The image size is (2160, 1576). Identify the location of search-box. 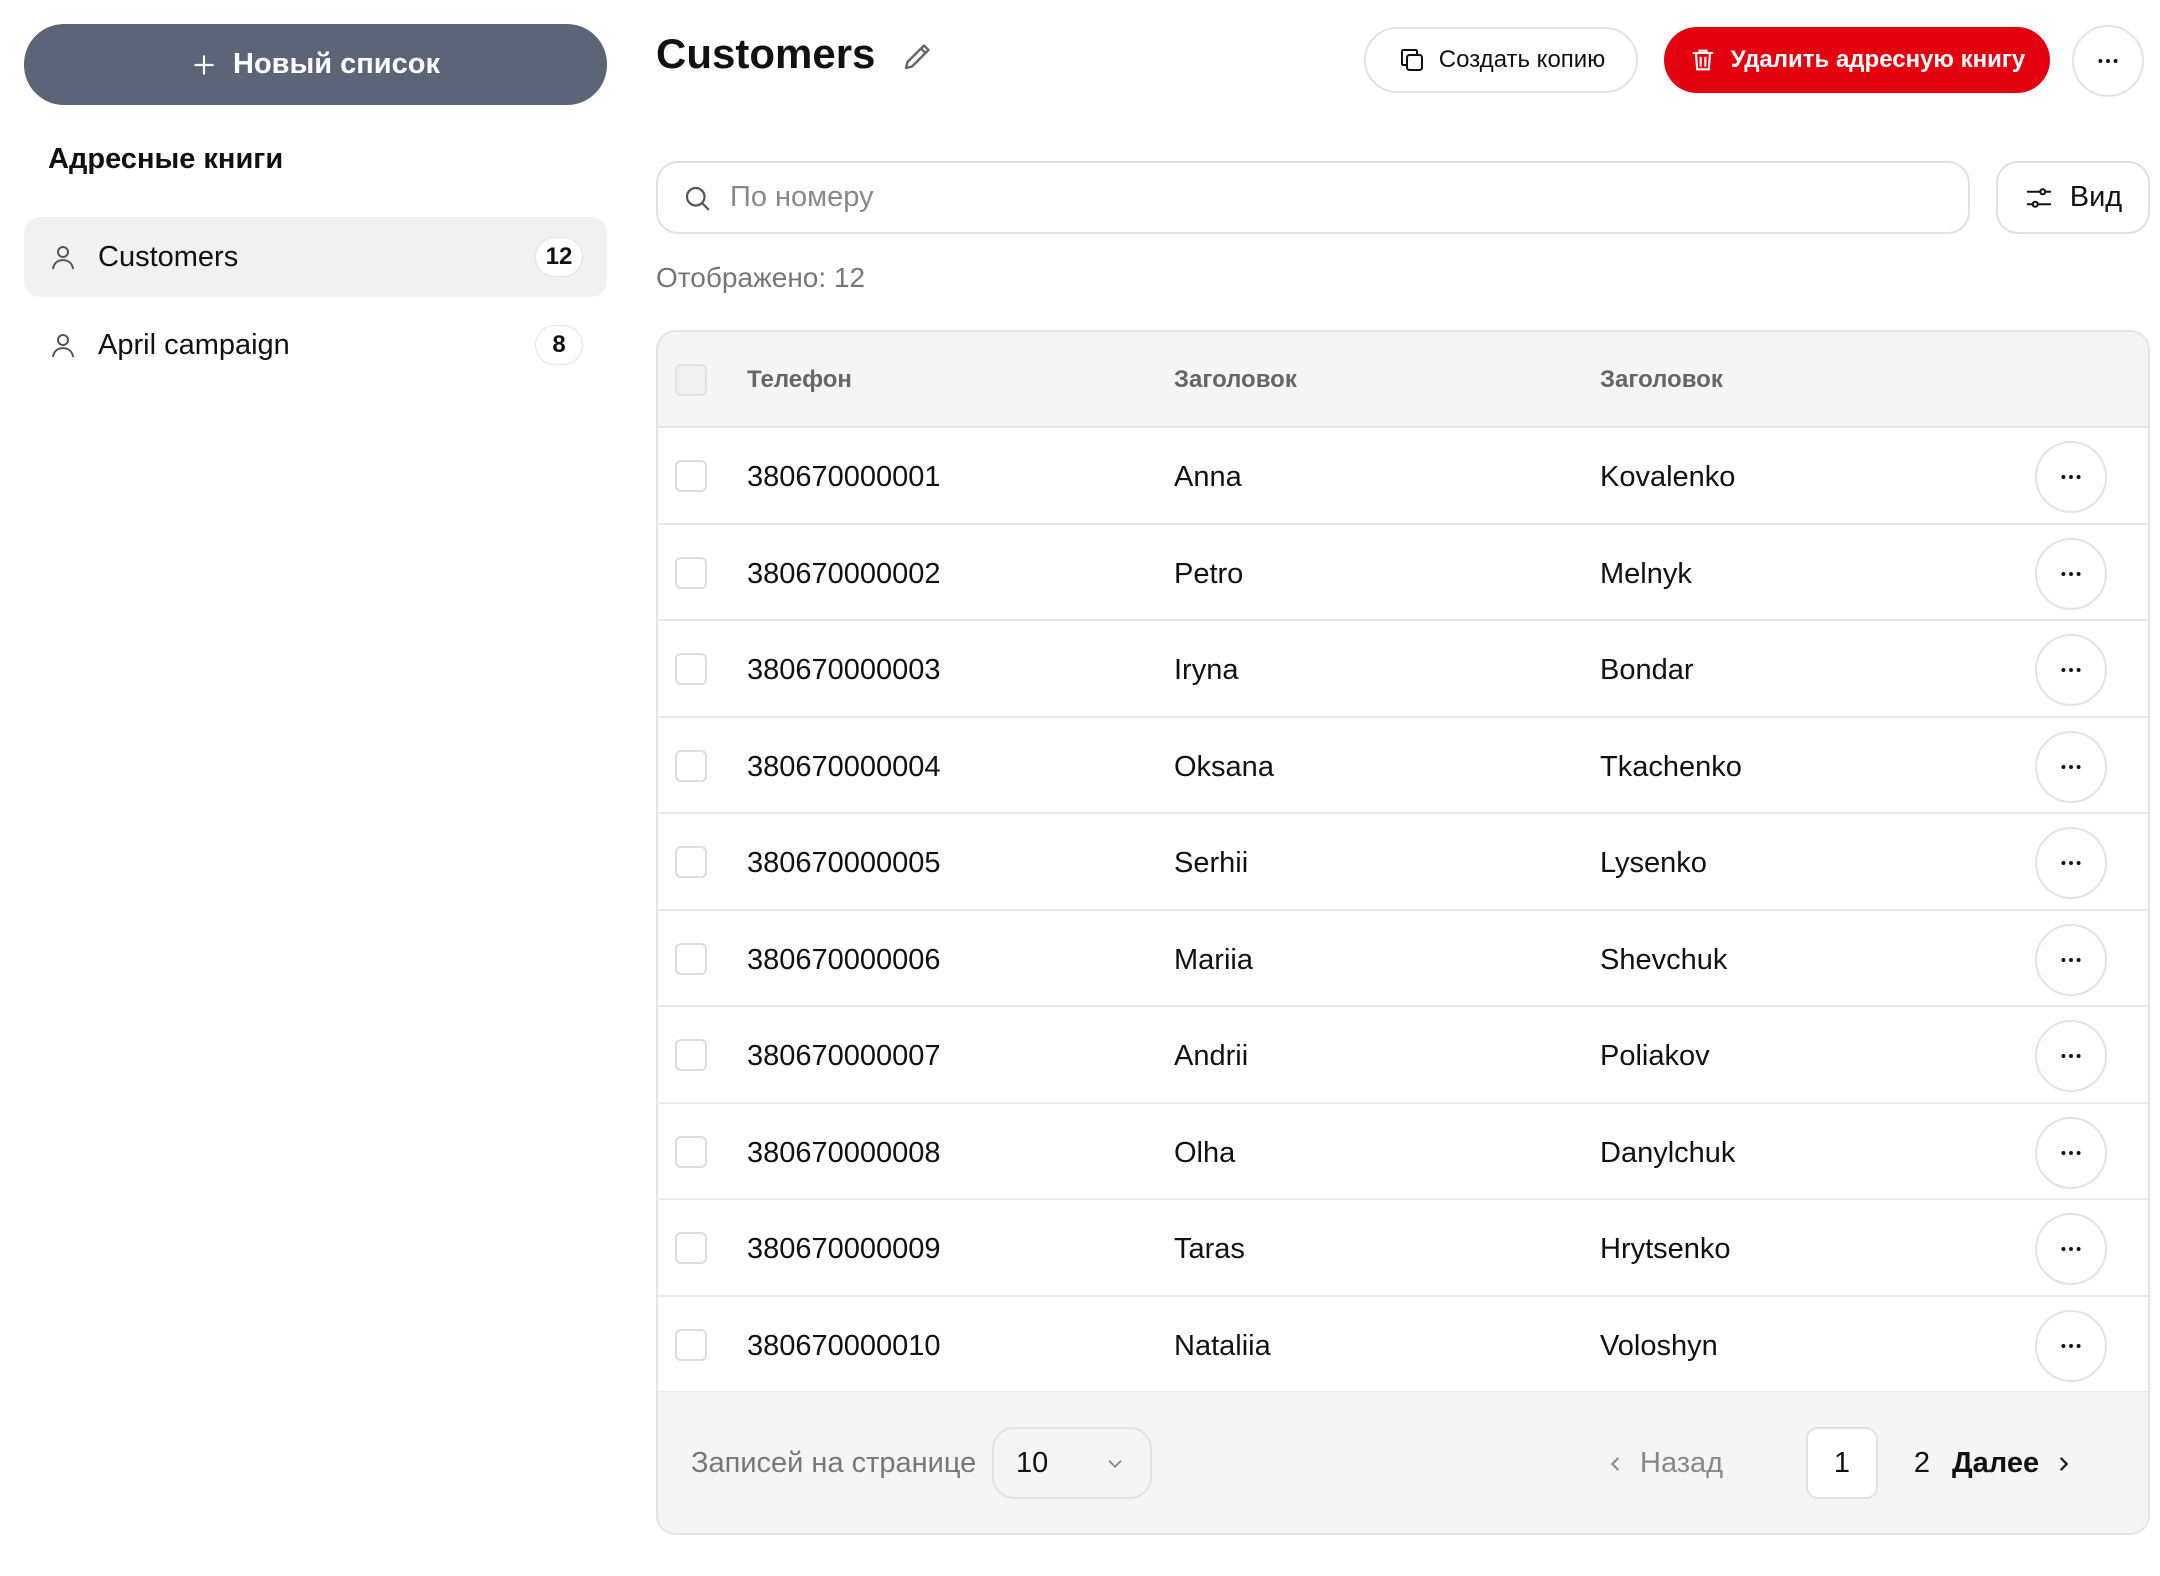
(1313, 197).